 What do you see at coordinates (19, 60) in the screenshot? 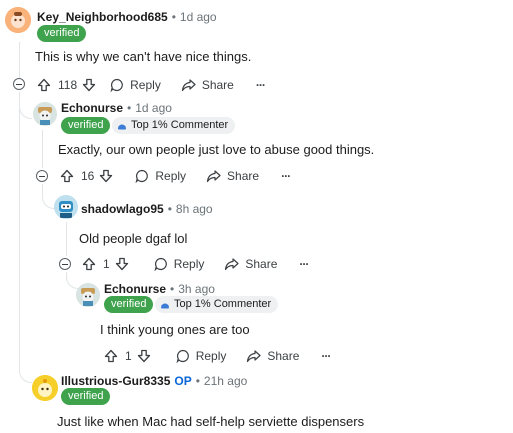
I see `thread-line-root` at bounding box center [19, 60].